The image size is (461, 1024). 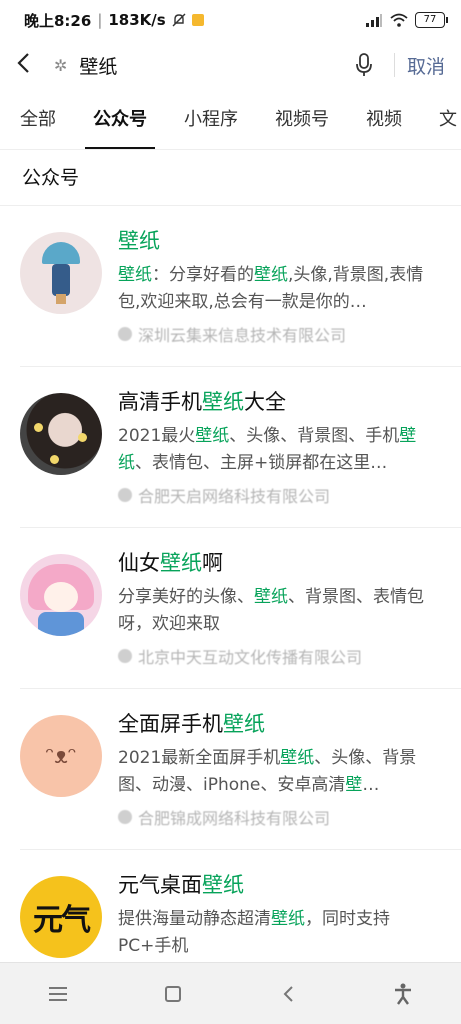 I want to click on wifi-icon, so click(x=399, y=20).